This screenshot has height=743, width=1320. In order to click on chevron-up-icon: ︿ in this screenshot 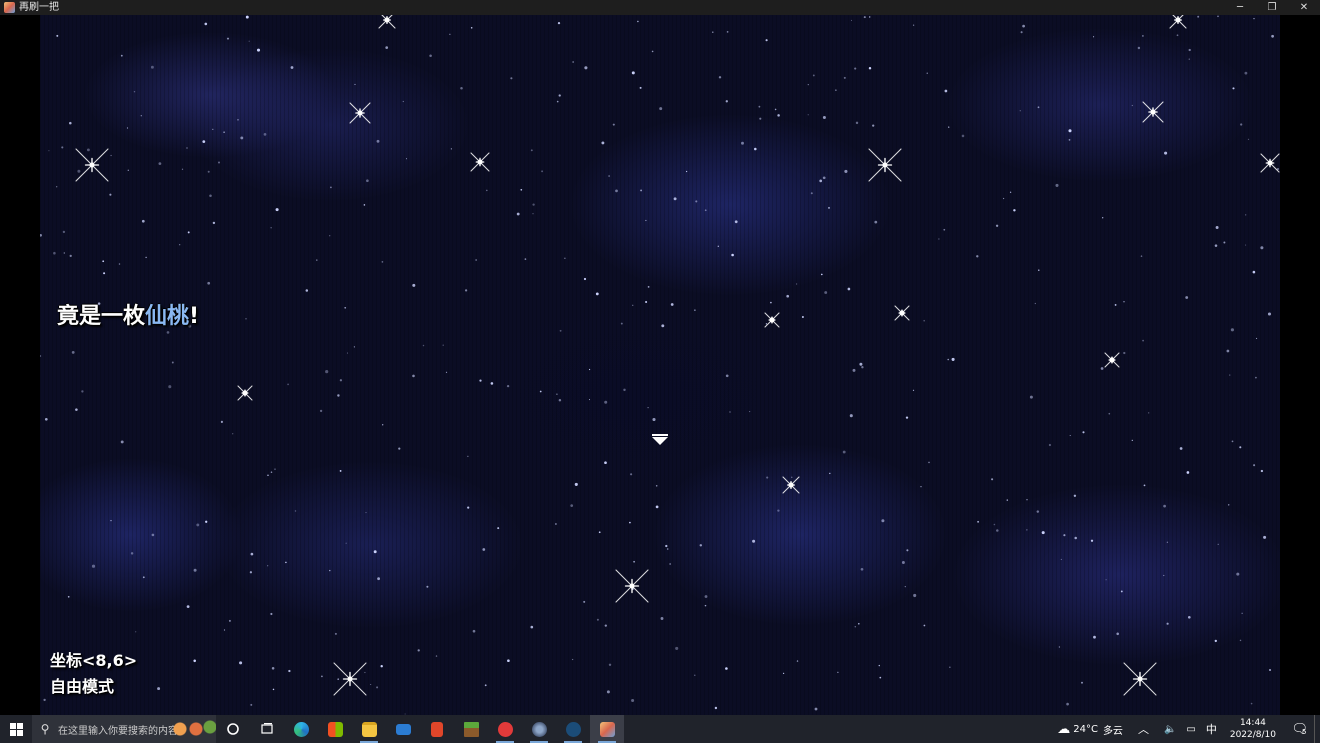, I will do `click(1143, 729)`.